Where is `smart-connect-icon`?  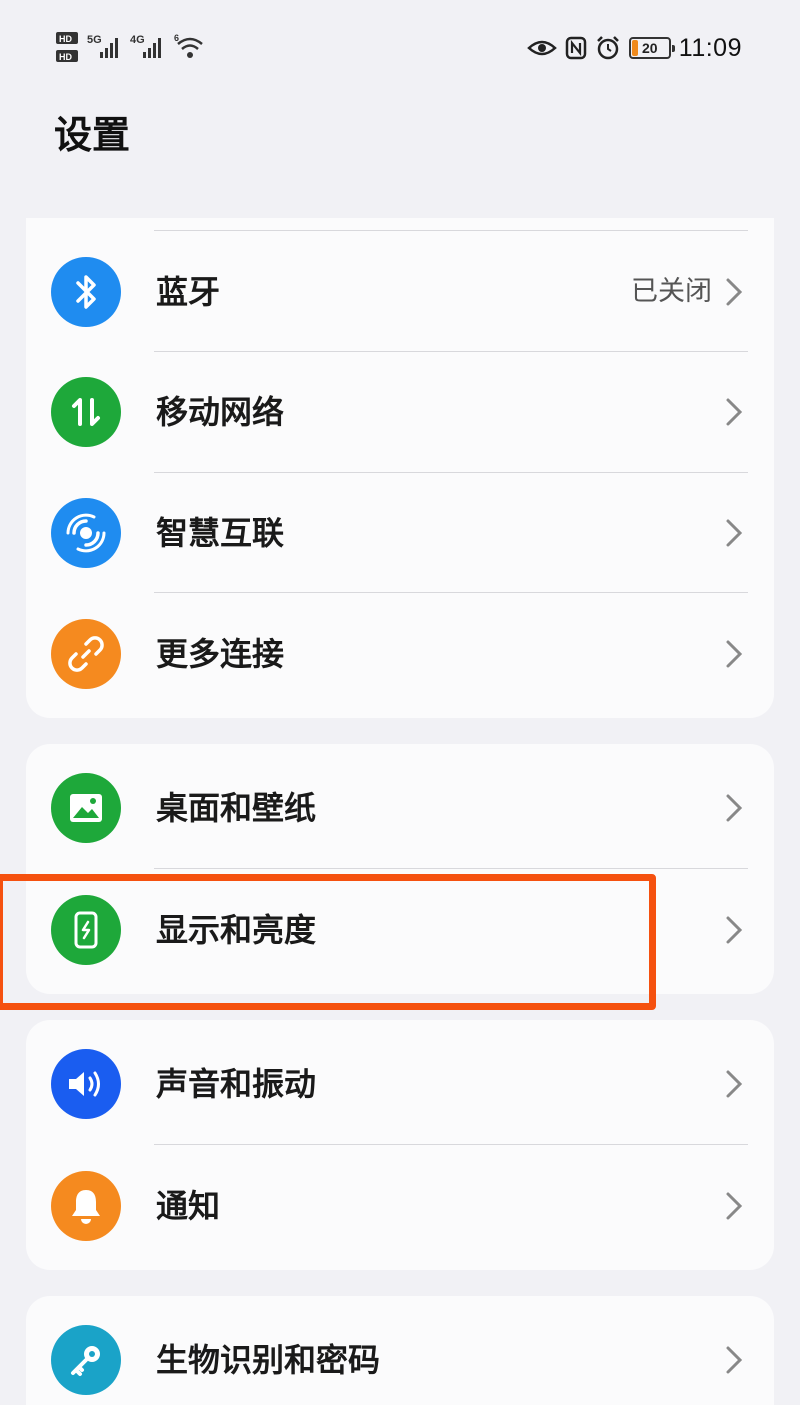 smart-connect-icon is located at coordinates (86, 533).